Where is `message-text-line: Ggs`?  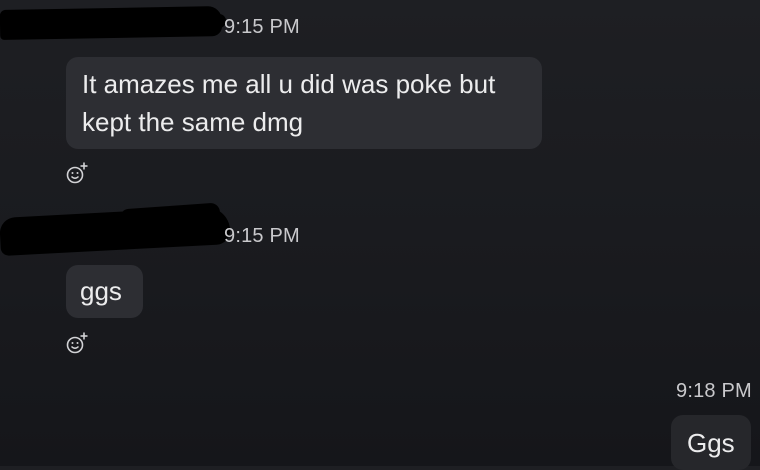
message-text-line: Ggs is located at coordinates (711, 443).